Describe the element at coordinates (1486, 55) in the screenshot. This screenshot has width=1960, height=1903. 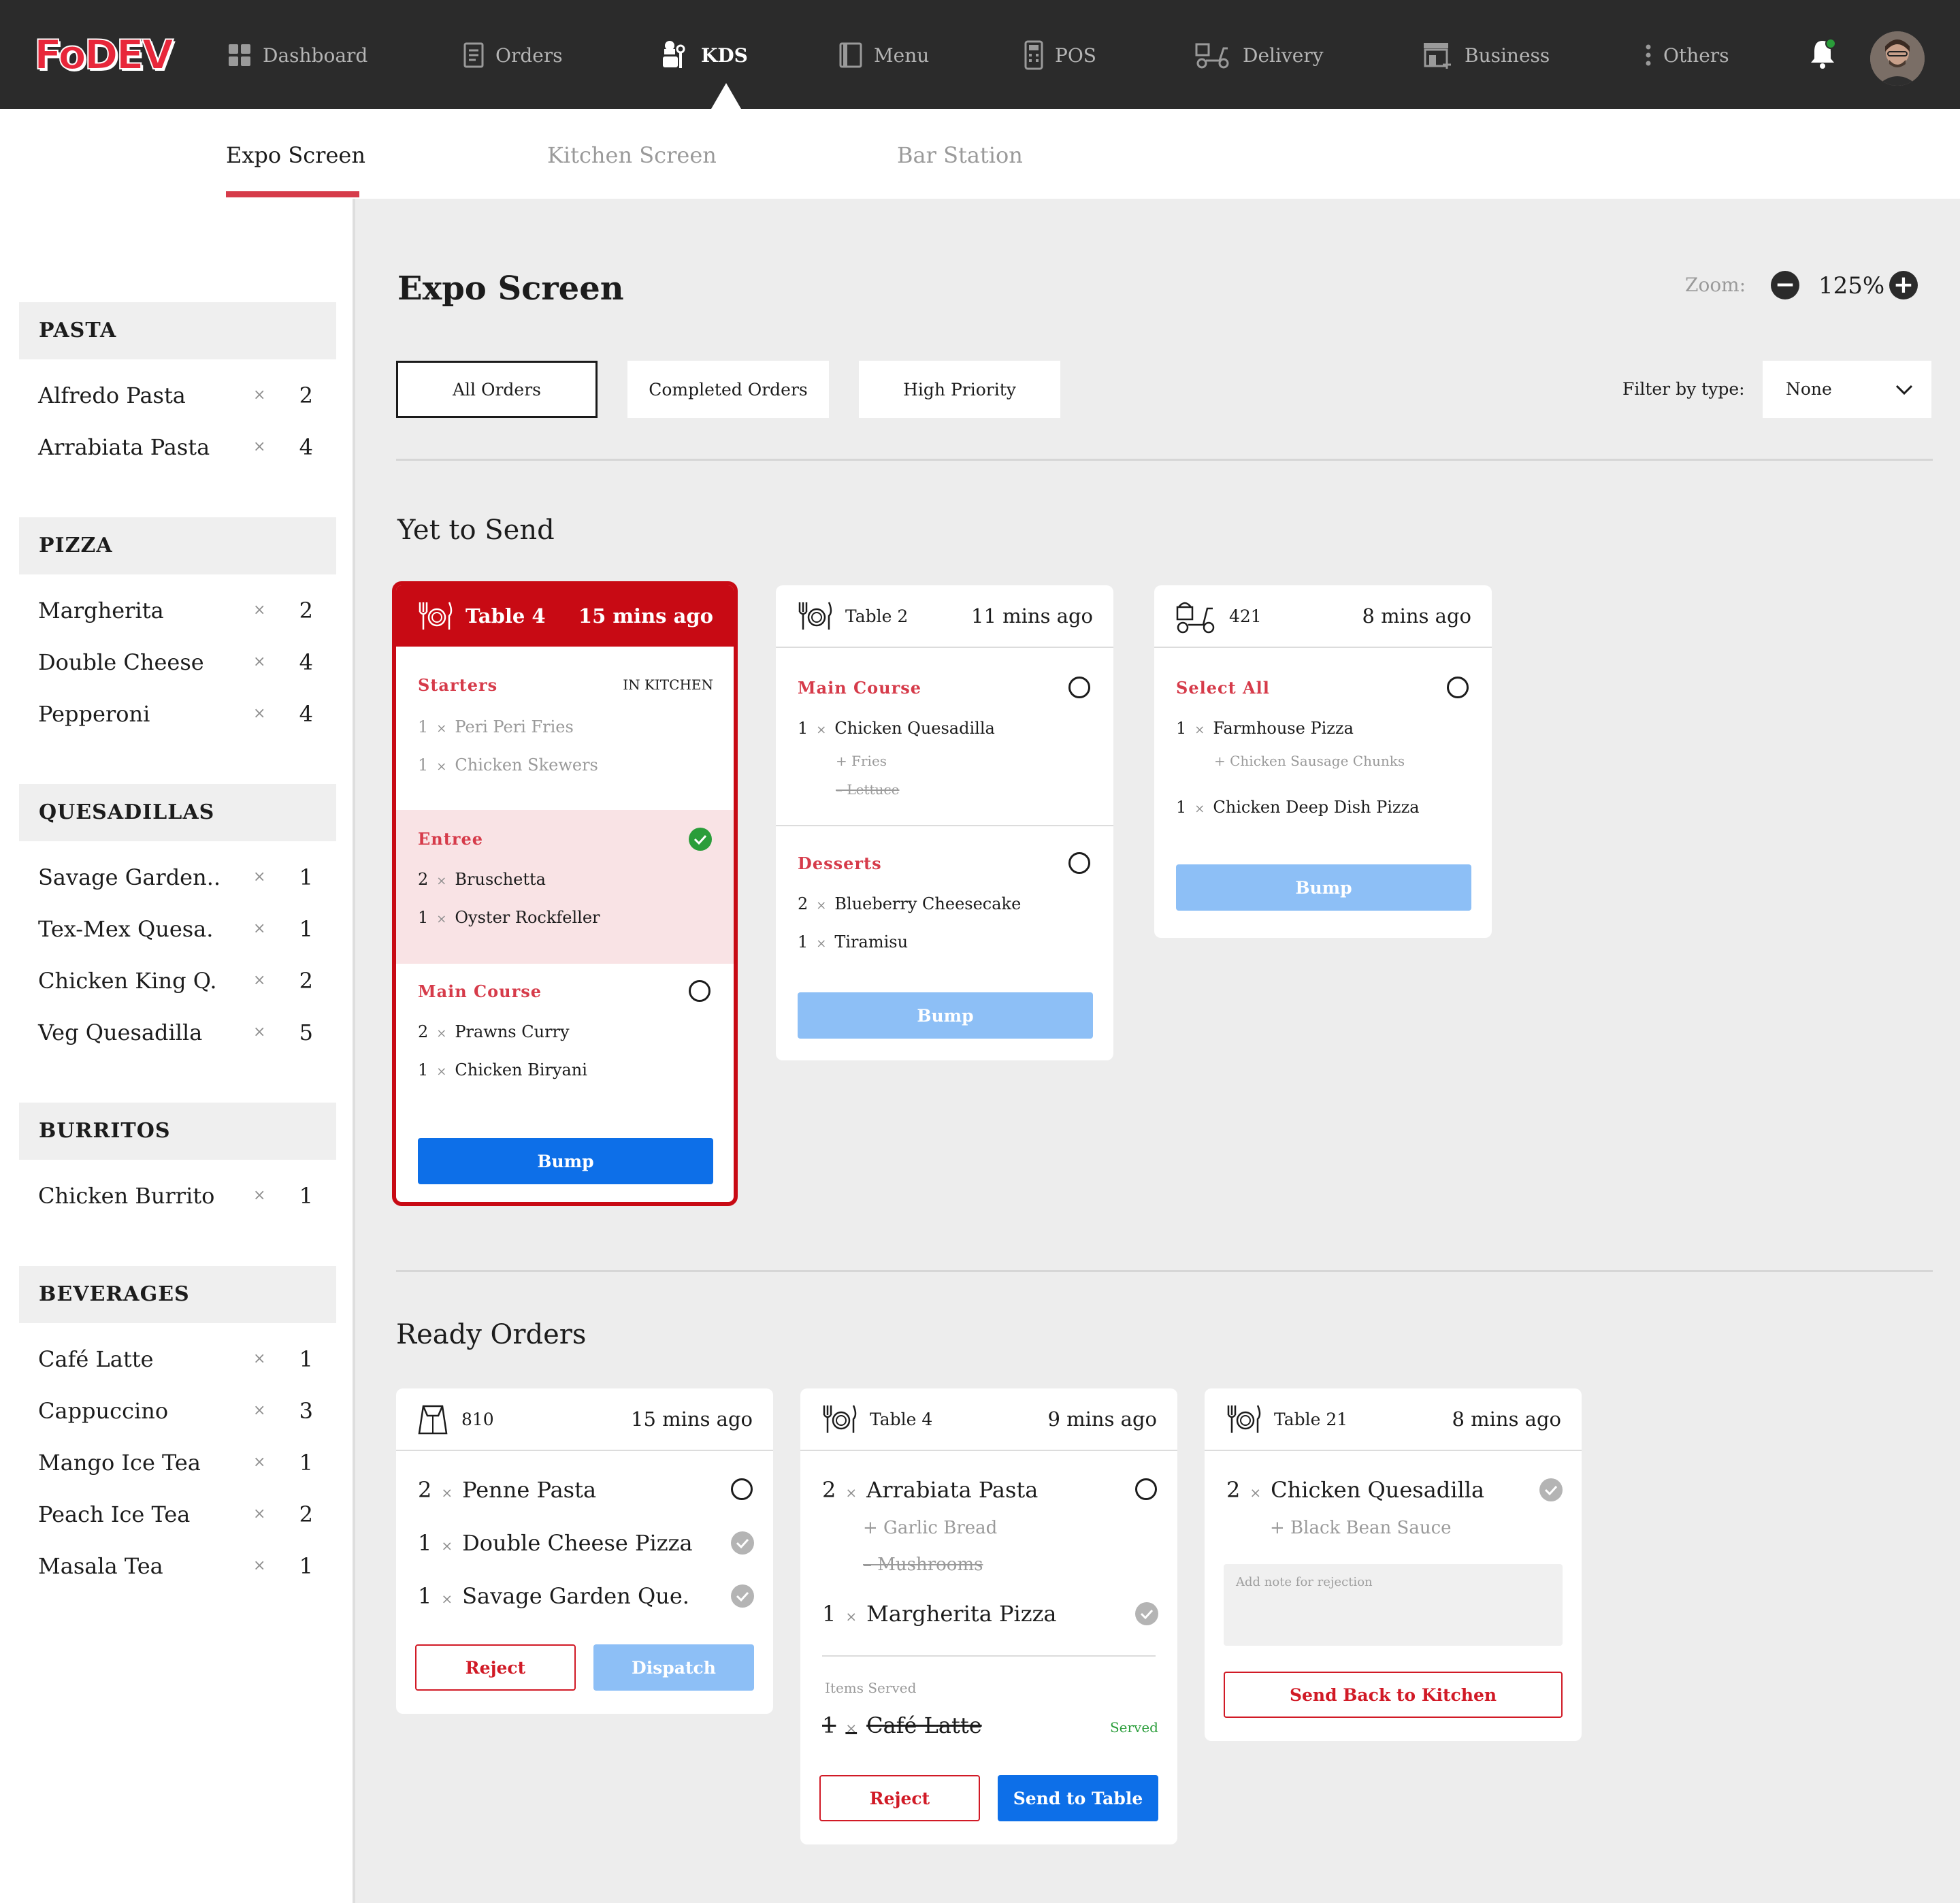
I see `nav-business: Business` at that location.